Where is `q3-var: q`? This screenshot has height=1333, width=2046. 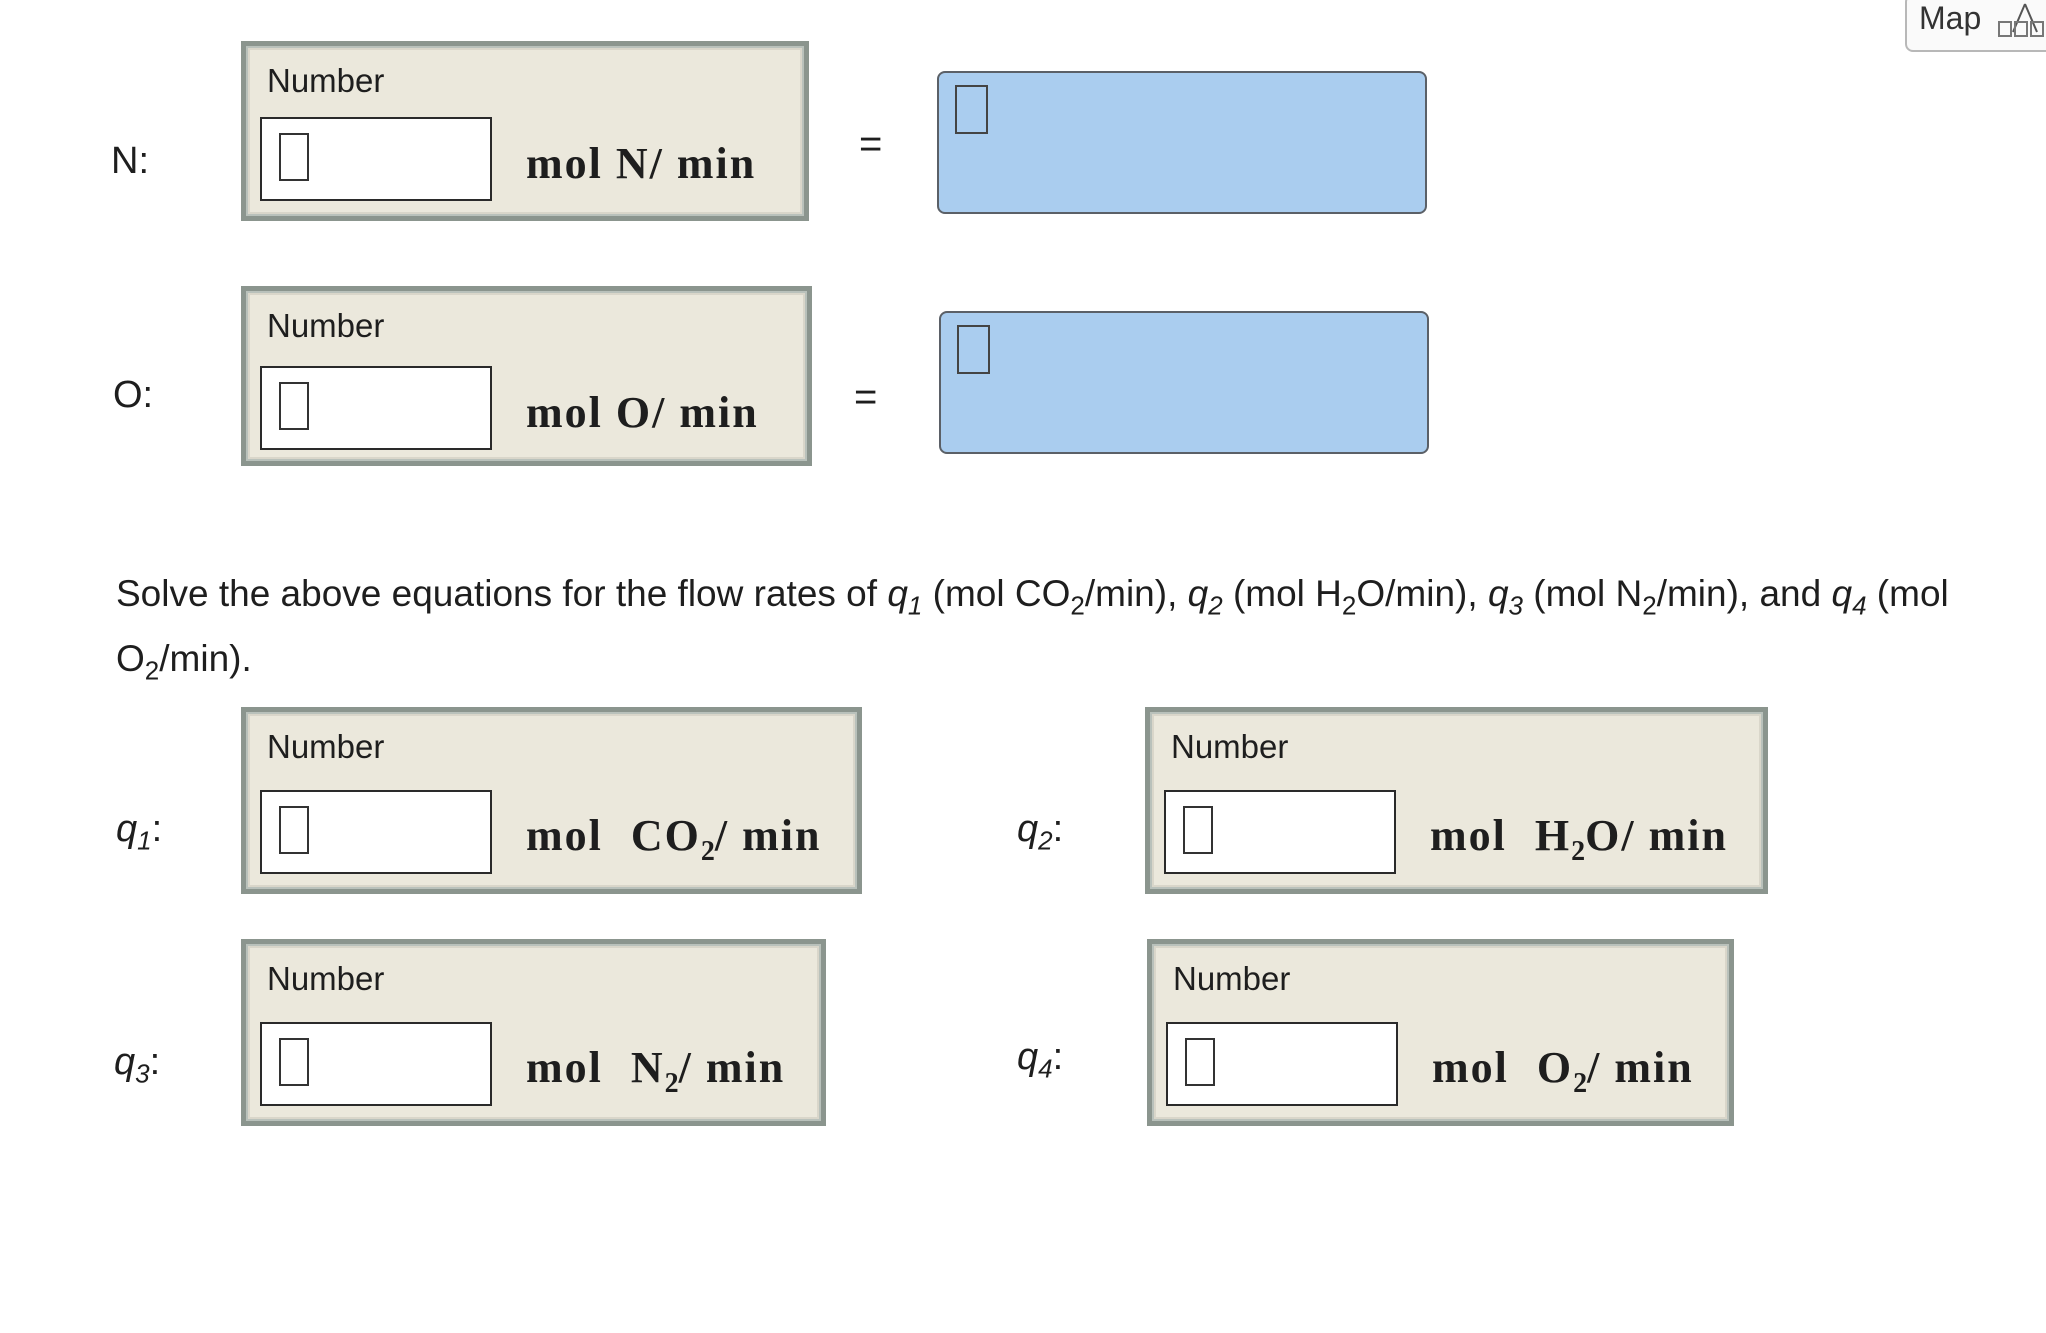 q3-var: q is located at coordinates (125, 1062).